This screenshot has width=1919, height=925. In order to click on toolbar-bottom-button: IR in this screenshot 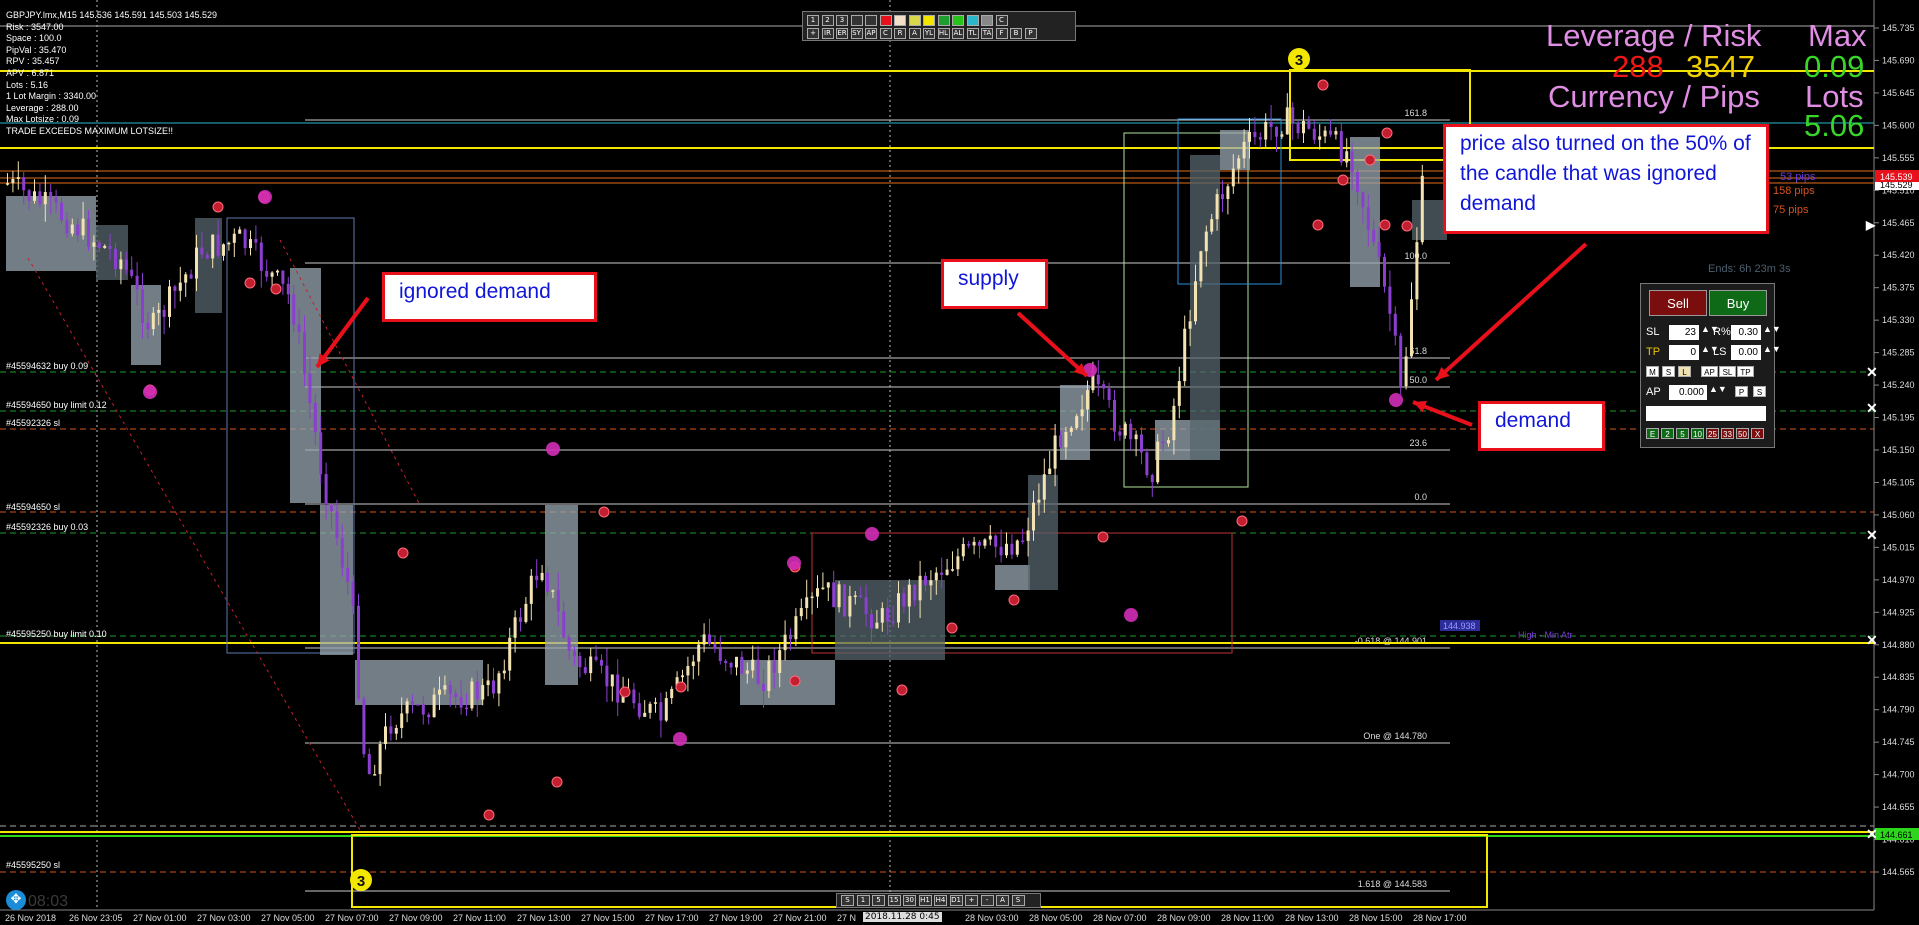, I will do `click(827, 33)`.